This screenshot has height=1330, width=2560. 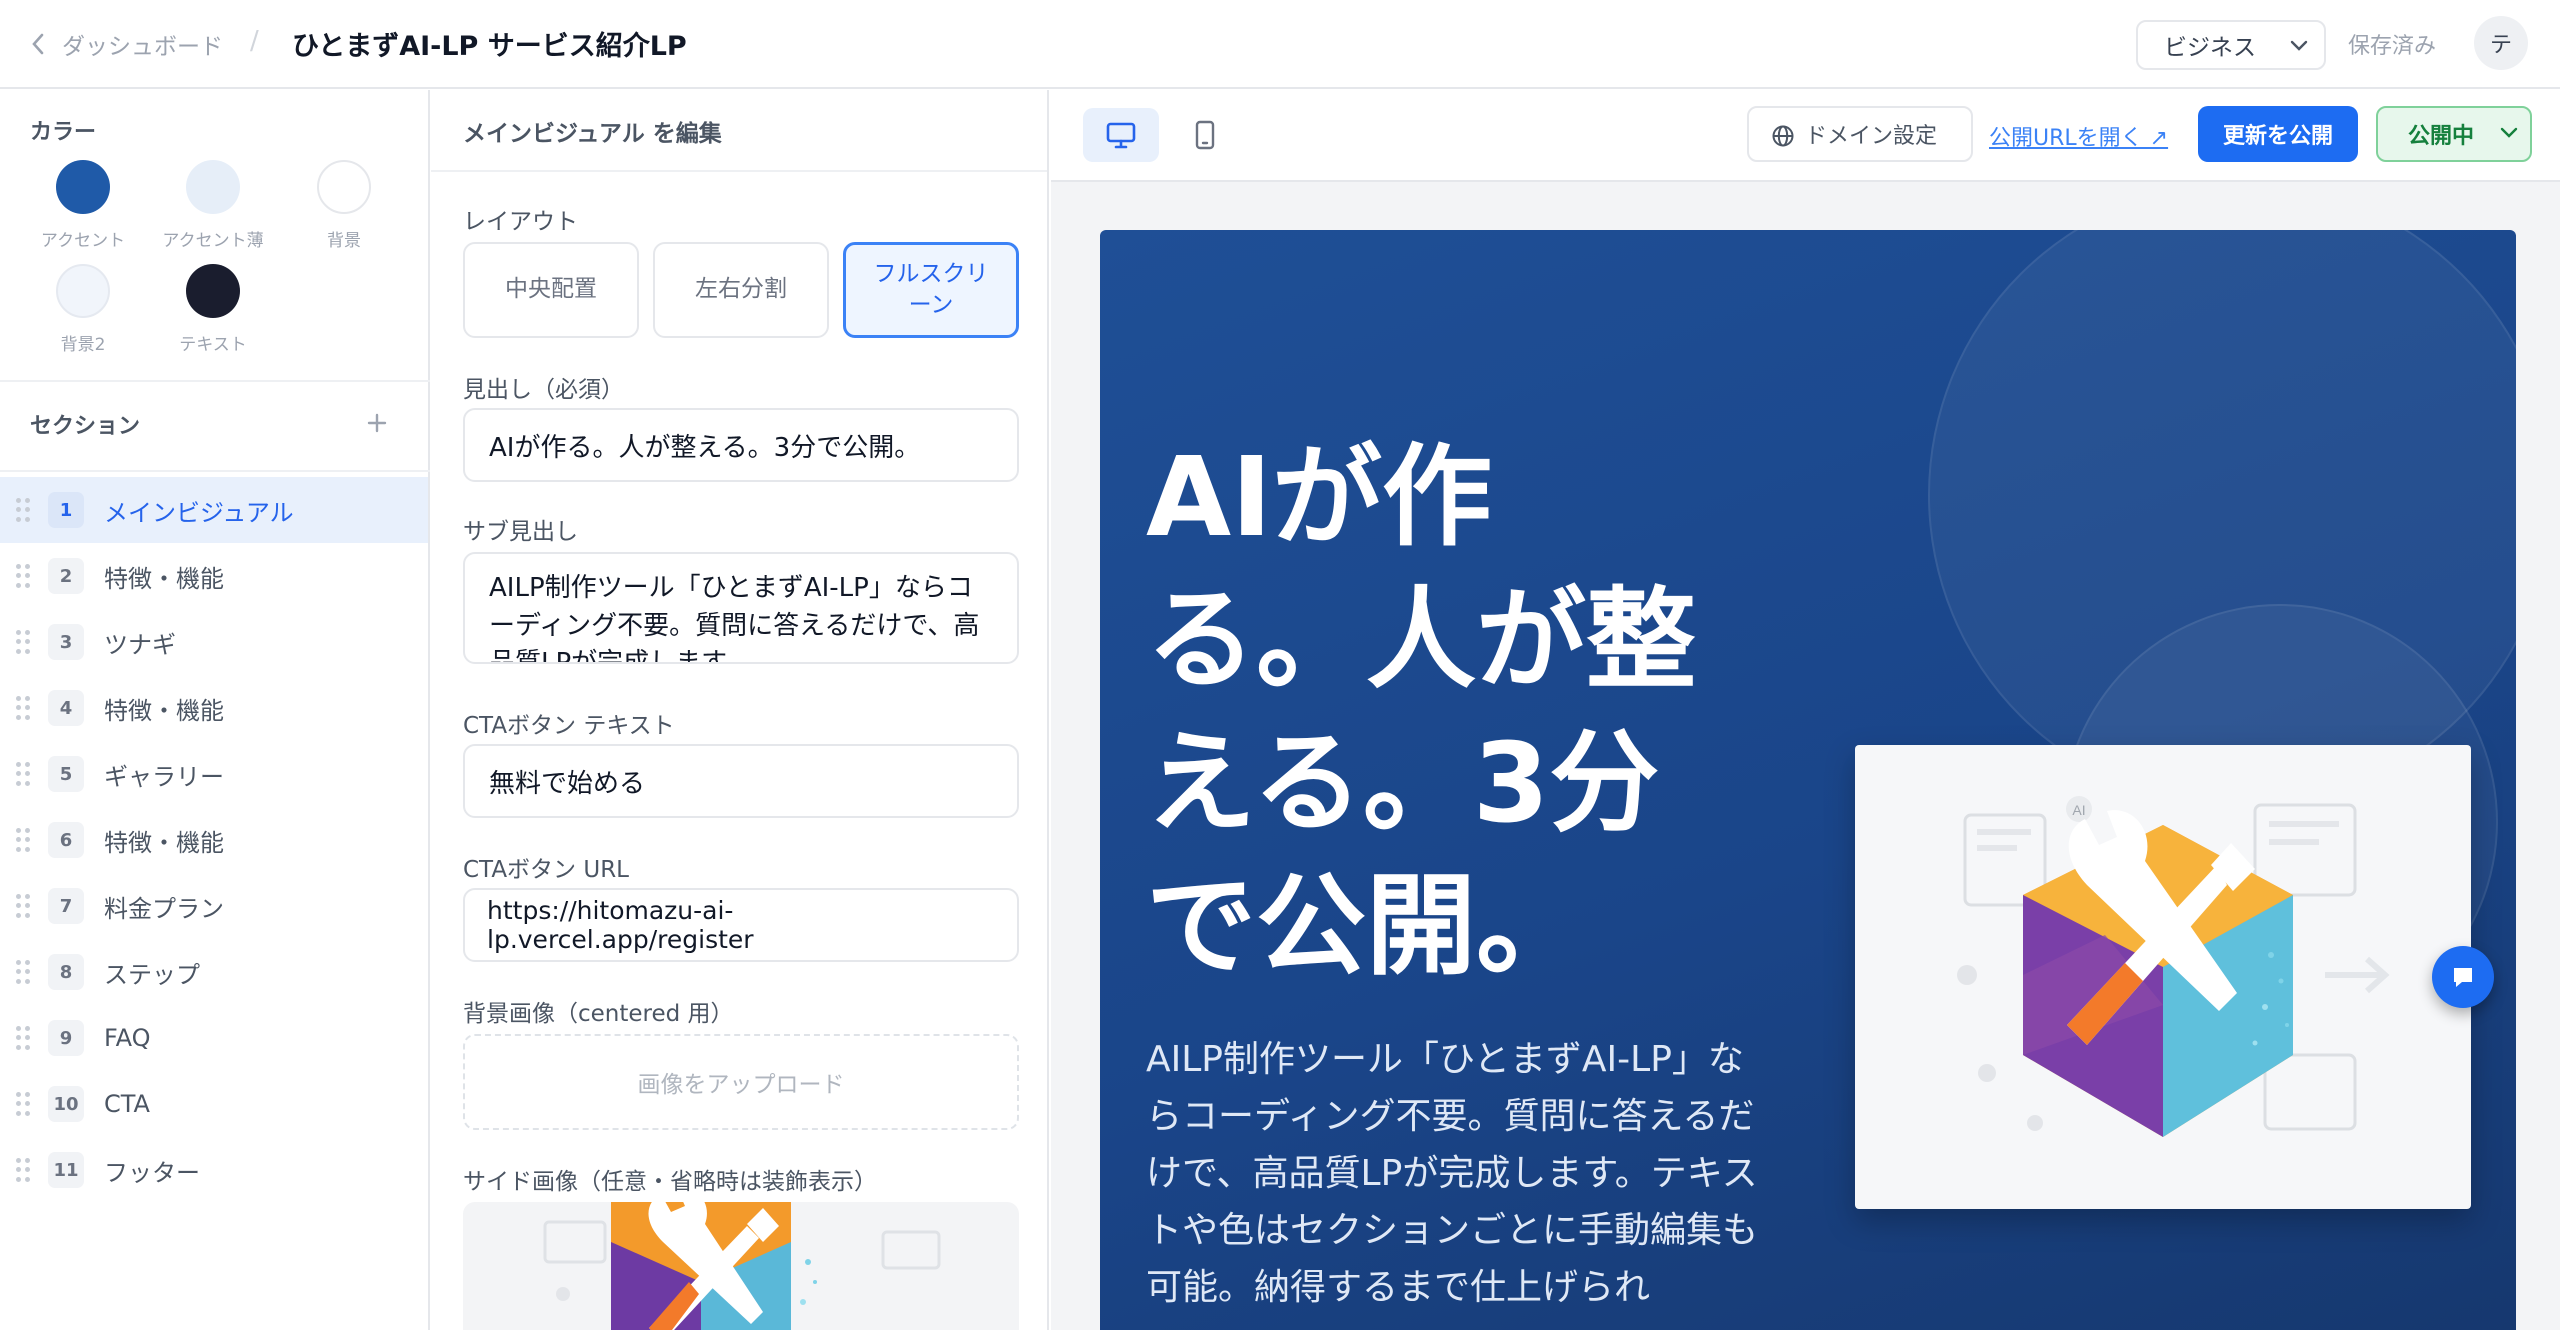 What do you see at coordinates (213, 241) in the screenshot?
I see `swatch-label: アクセント薄` at bounding box center [213, 241].